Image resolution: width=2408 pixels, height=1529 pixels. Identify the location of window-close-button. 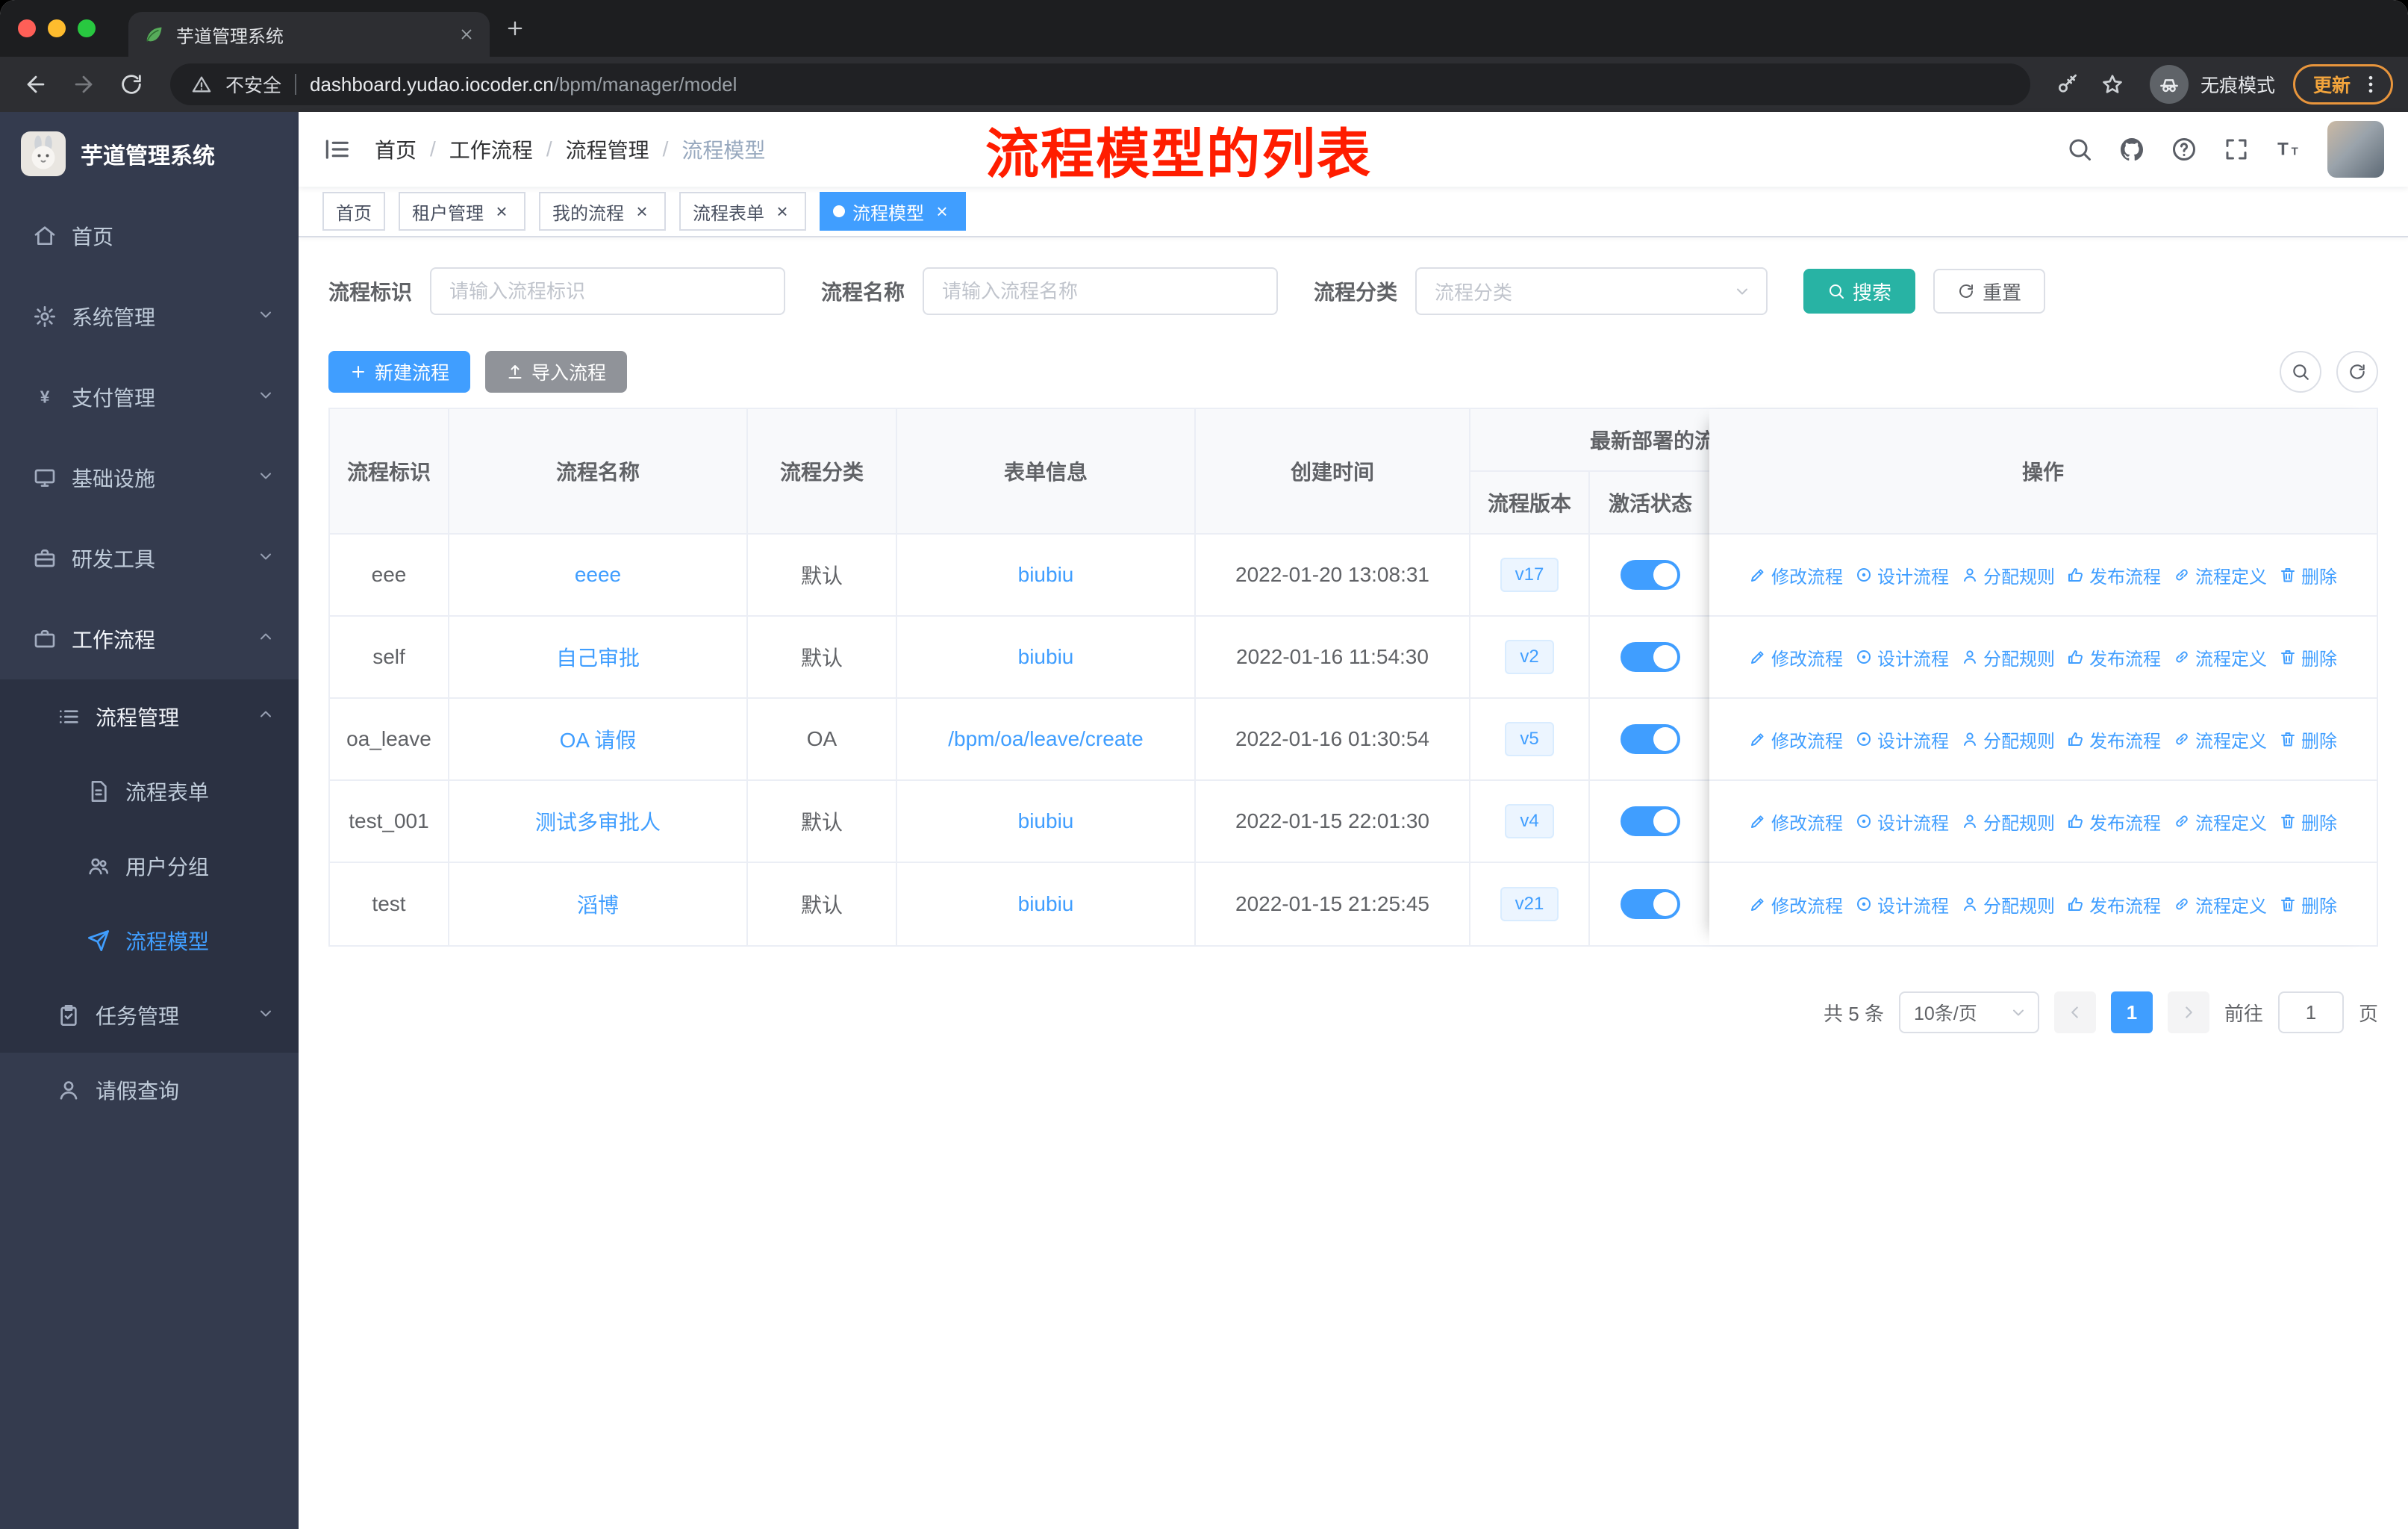
(27, 28).